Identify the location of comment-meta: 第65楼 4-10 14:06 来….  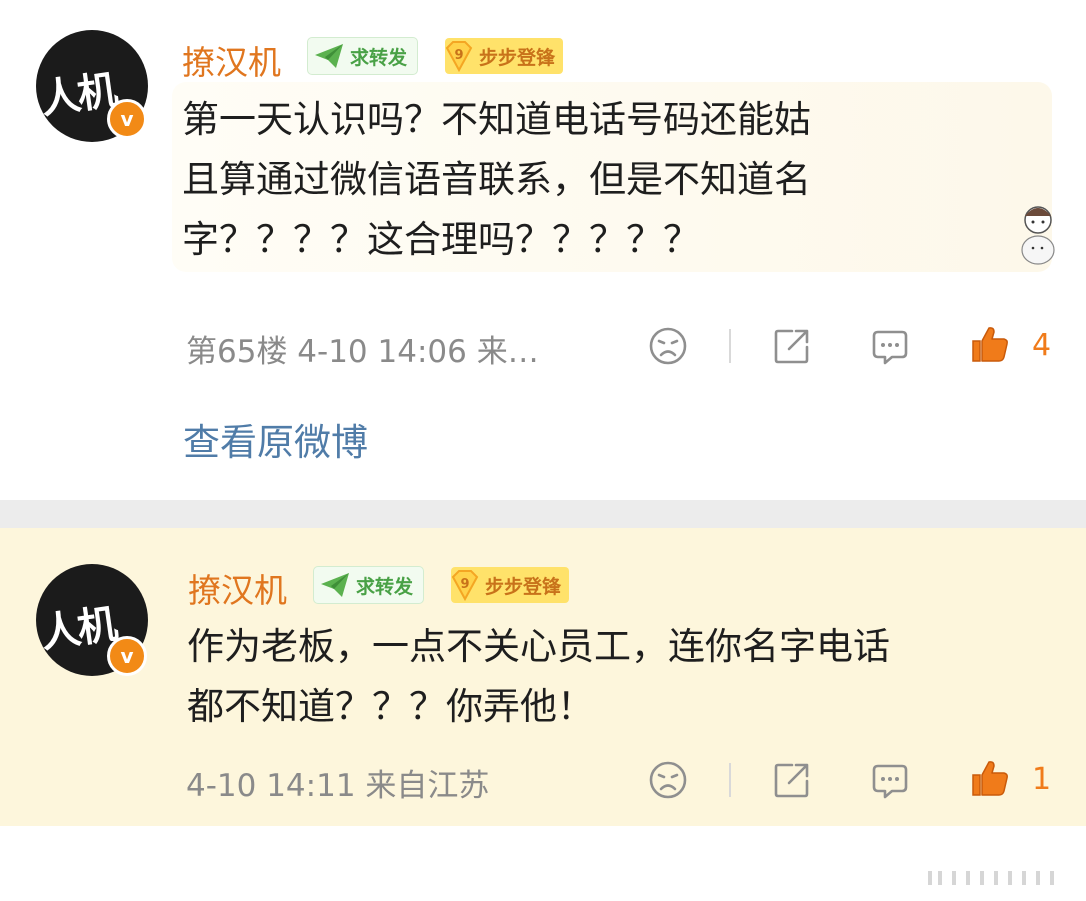
(362, 352).